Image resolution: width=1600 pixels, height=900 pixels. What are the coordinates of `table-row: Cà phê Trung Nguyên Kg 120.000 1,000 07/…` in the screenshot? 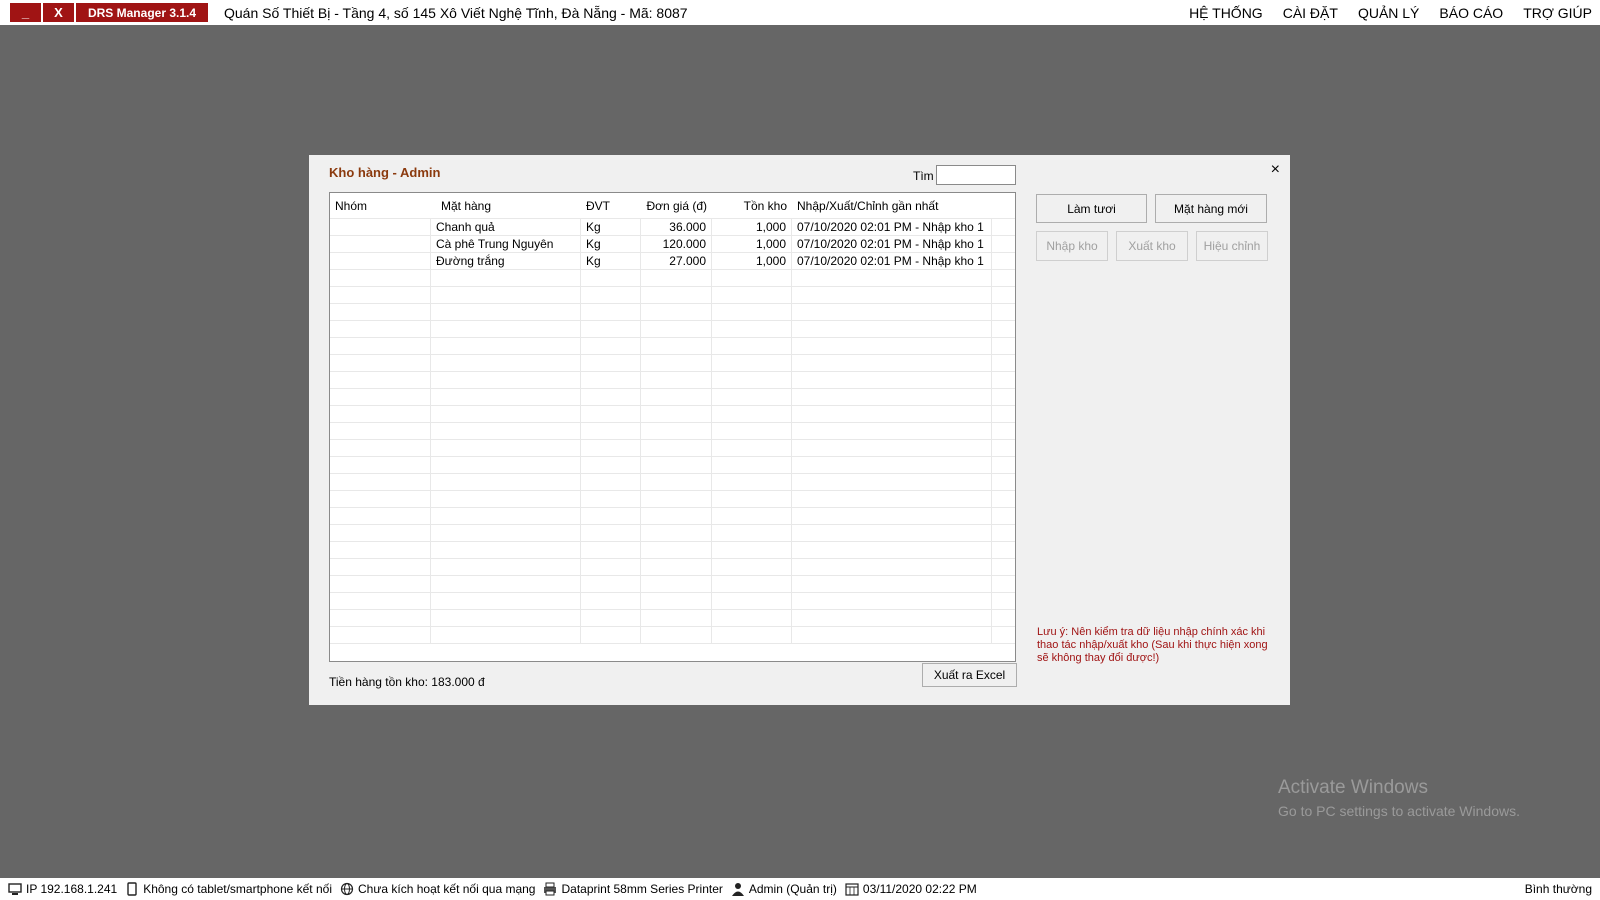 It's located at (672, 244).